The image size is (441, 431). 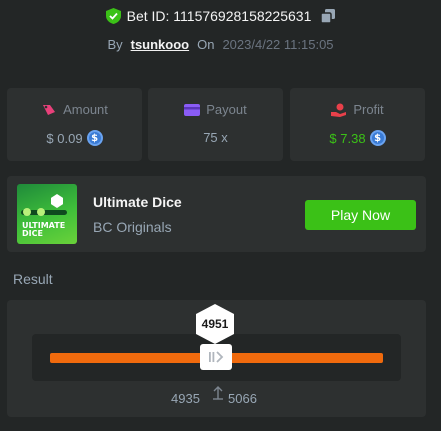 I want to click on amount-header: Amount, so click(x=74, y=109).